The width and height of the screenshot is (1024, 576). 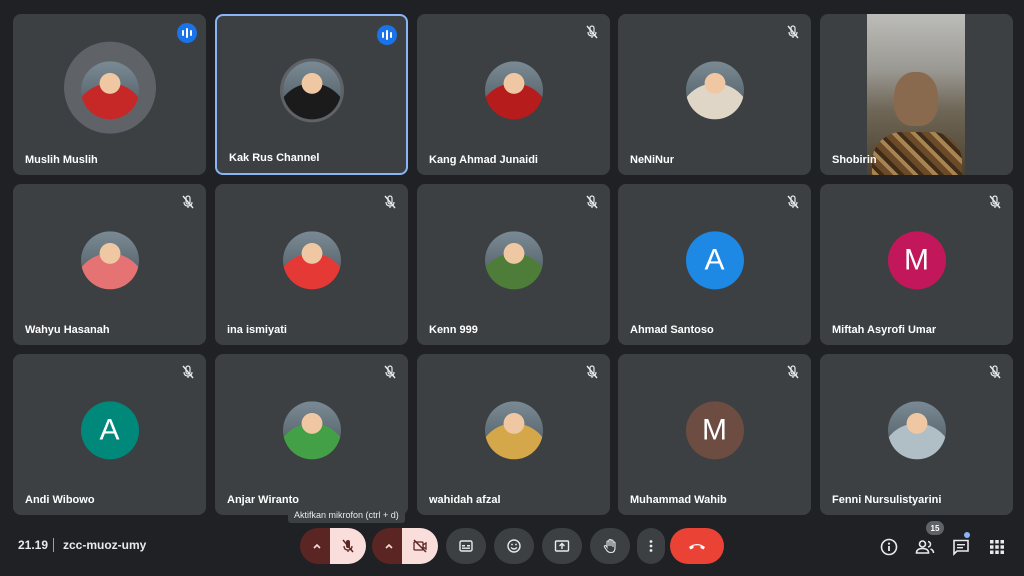 I want to click on captions-button, so click(x=466, y=546).